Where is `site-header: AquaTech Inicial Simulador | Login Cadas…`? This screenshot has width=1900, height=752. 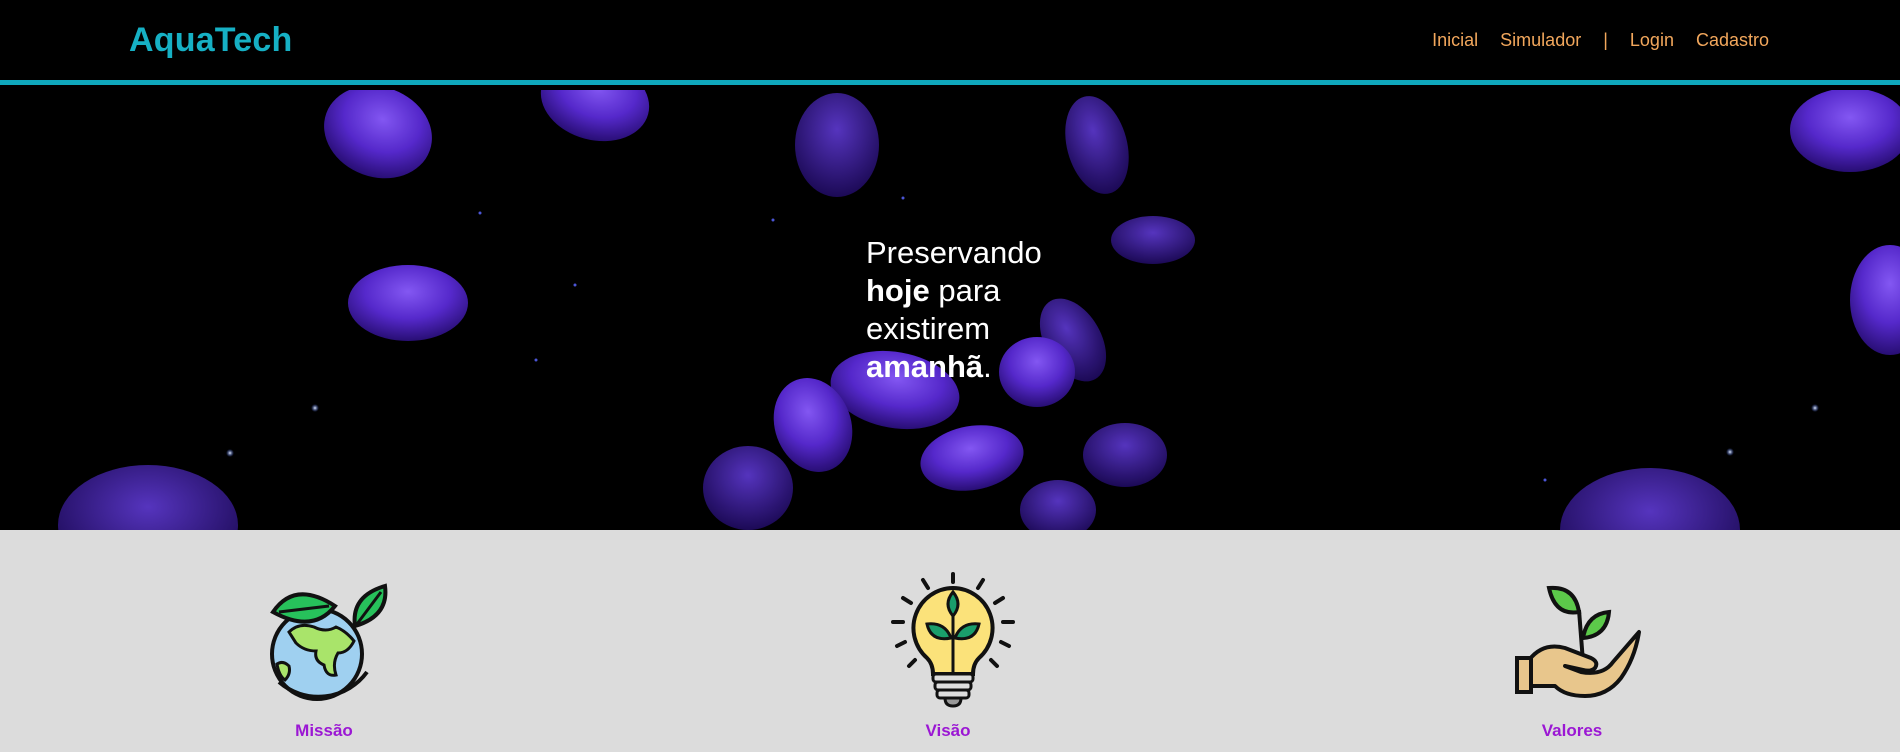 site-header: AquaTech Inicial Simulador | Login Cadas… is located at coordinates (950, 42).